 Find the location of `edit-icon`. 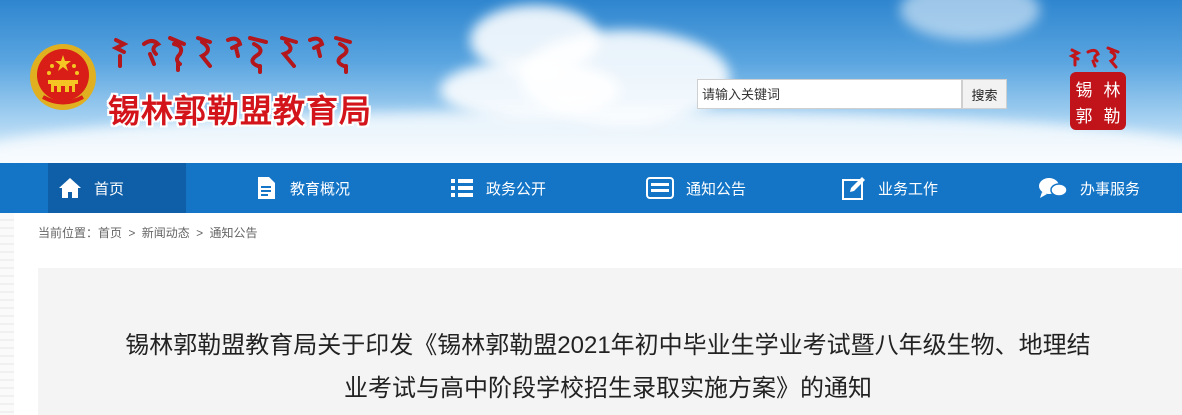

edit-icon is located at coordinates (853, 188).